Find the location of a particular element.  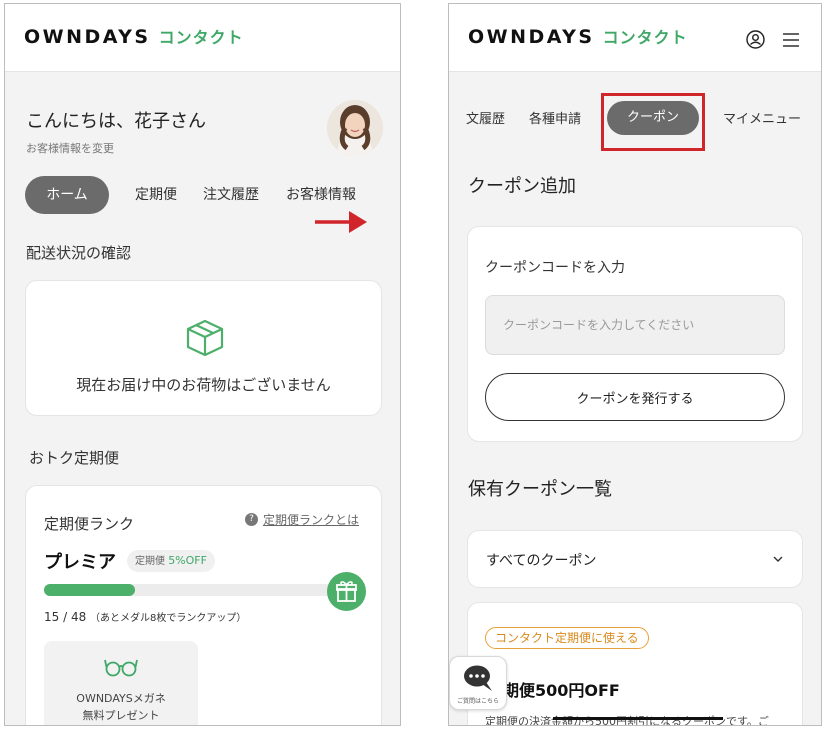

coupon-filter-select: すべてのクーポン is located at coordinates (635, 559).